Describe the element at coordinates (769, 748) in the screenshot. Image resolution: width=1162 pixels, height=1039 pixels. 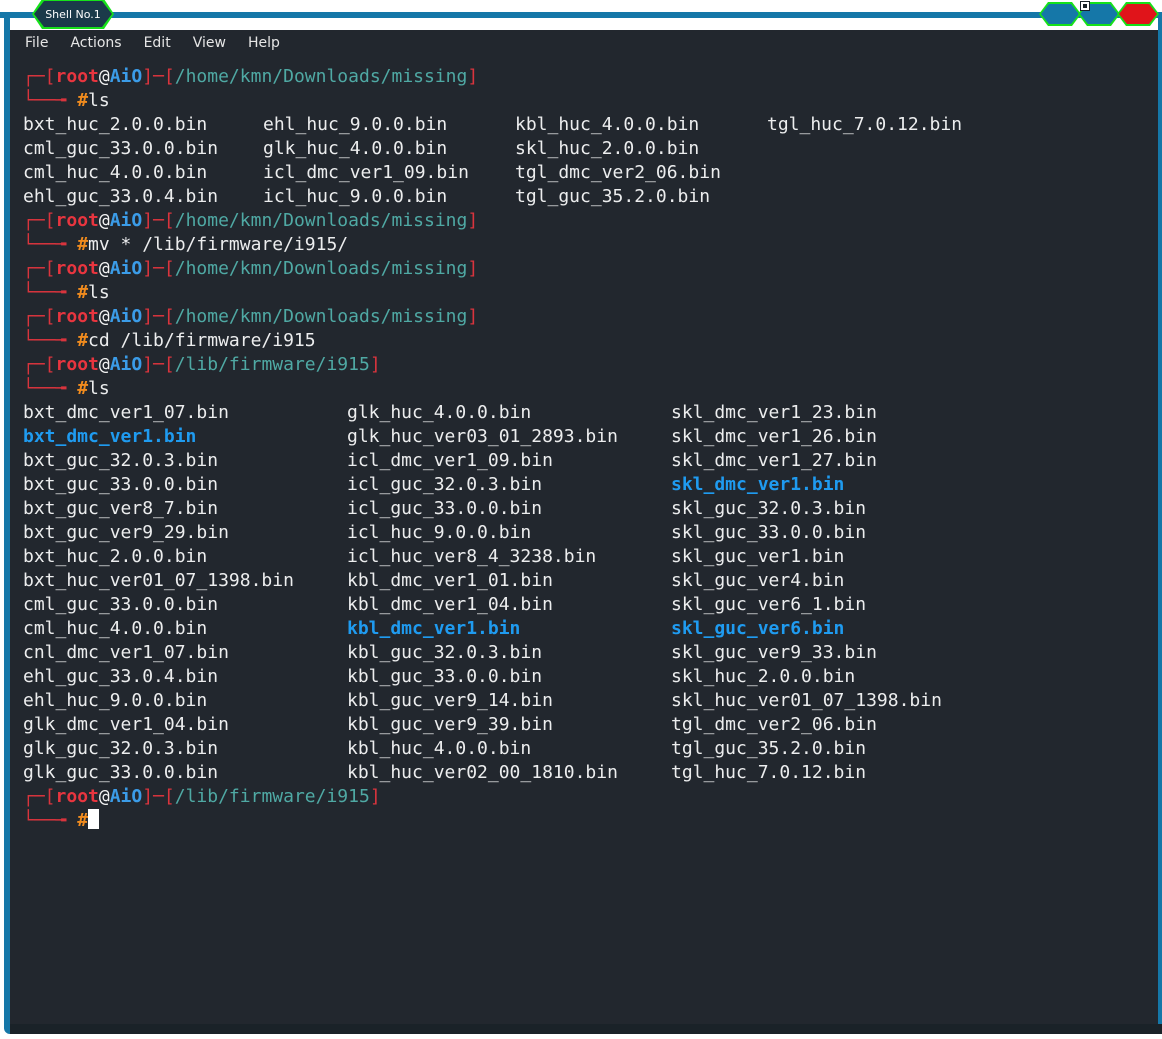
I see `file-entry: tgl_guc_35.2.0.bin` at that location.